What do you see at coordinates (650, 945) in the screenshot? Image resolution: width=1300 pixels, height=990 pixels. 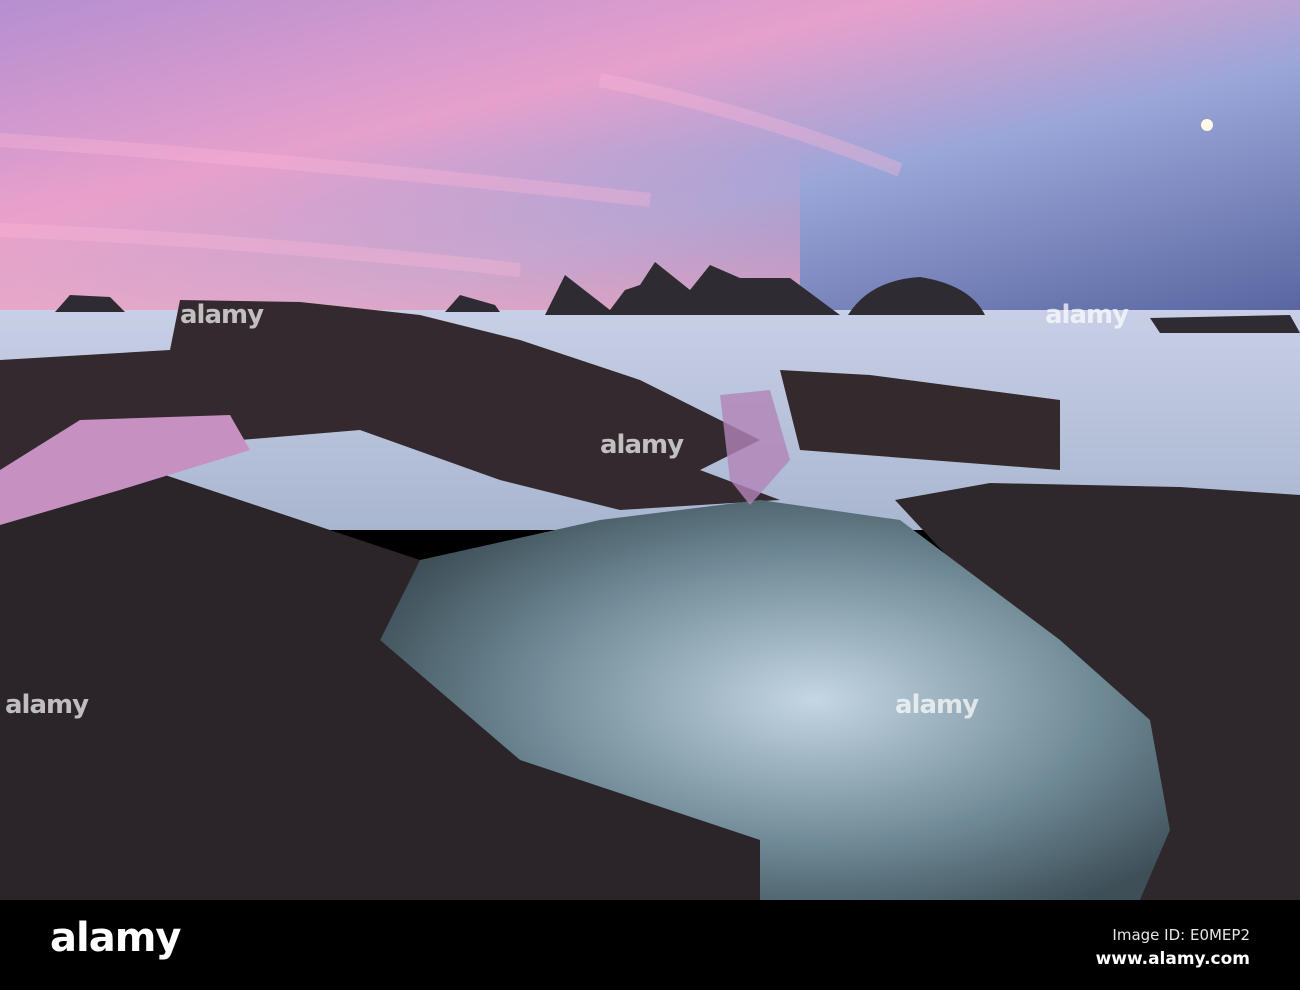 I see `watermark-footer` at bounding box center [650, 945].